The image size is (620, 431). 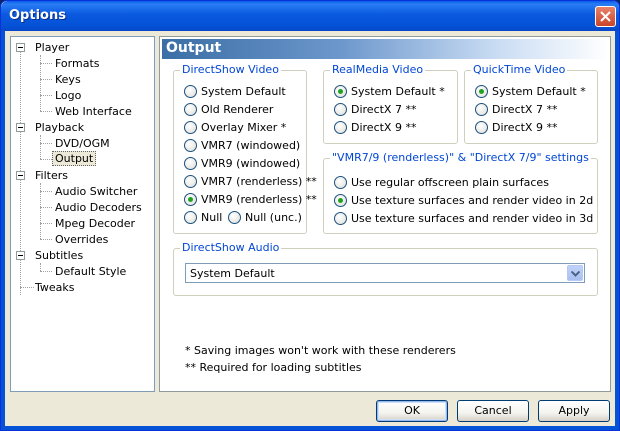 I want to click on radio-label: Use regular offscreen plain surfaces, so click(x=450, y=182).